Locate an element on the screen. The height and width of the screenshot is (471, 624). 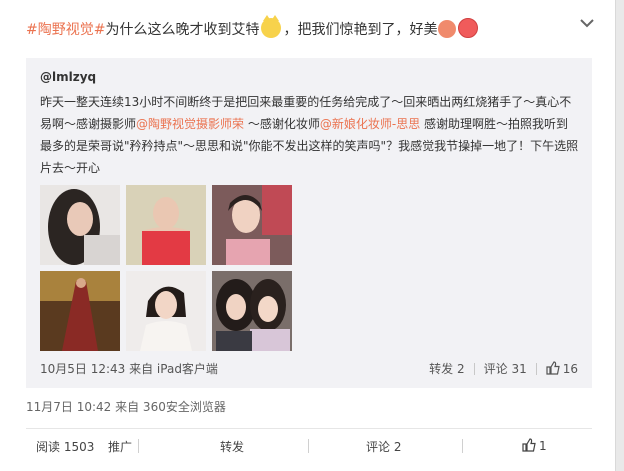
like-count: 1 is located at coordinates (543, 446).